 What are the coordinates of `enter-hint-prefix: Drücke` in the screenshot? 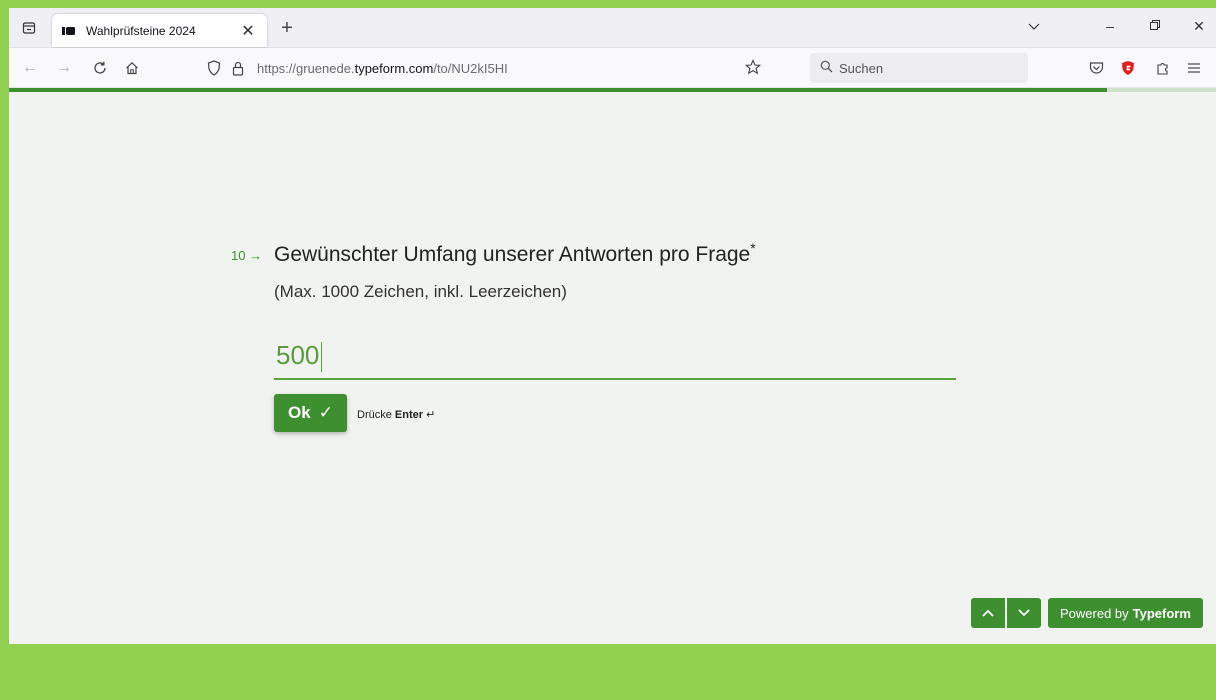 It's located at (374, 415).